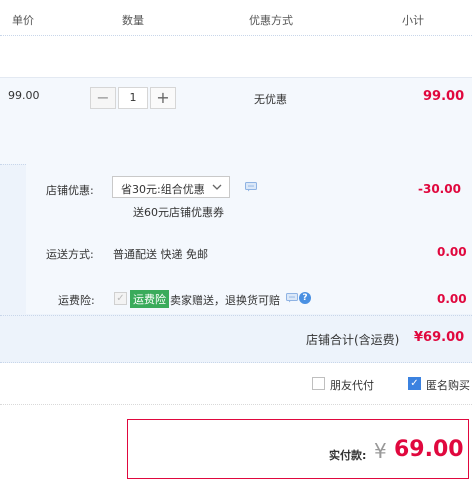 This screenshot has width=472, height=479. I want to click on header-divider, so click(236, 35).